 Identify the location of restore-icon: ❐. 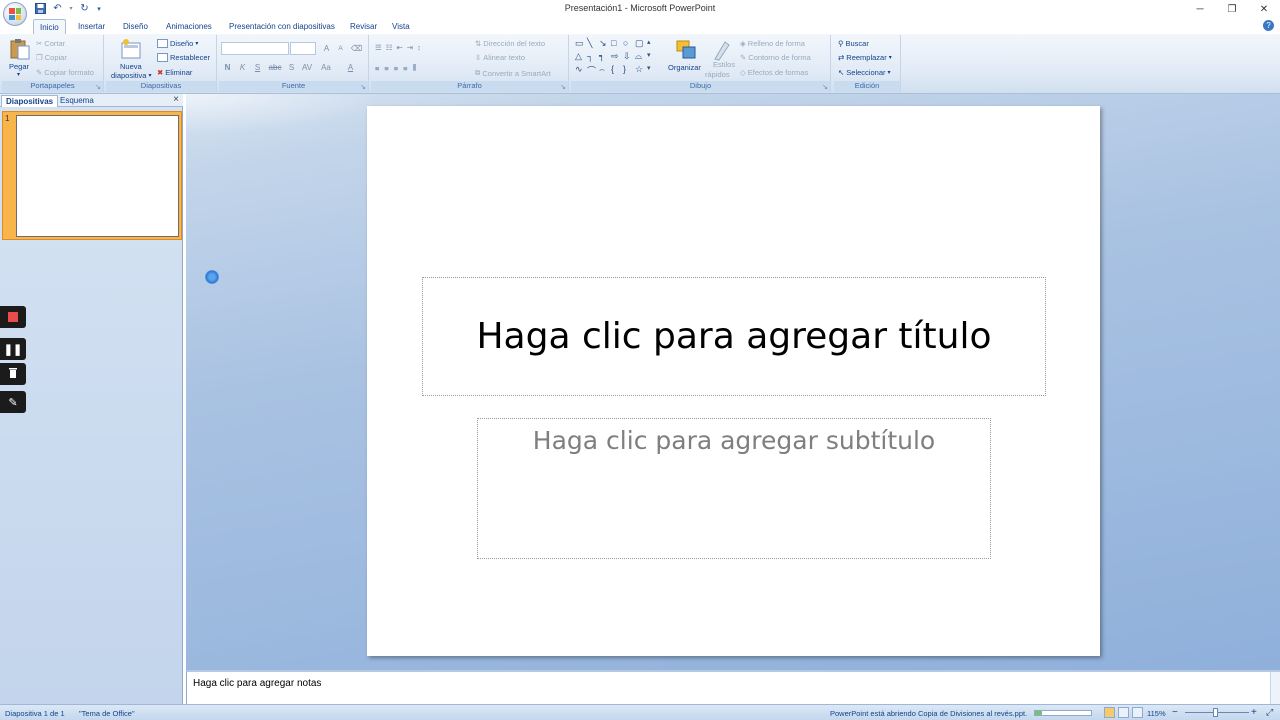
(1232, 9).